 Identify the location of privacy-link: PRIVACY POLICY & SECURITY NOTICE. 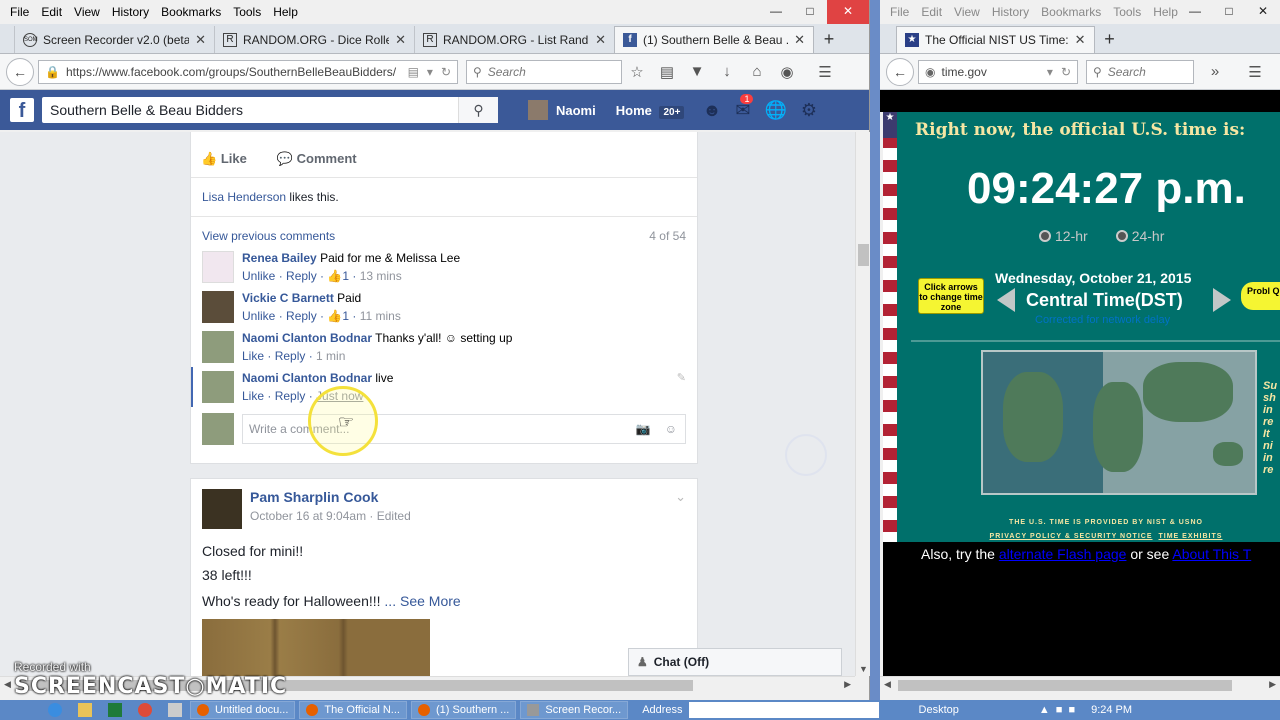
(1071, 536).